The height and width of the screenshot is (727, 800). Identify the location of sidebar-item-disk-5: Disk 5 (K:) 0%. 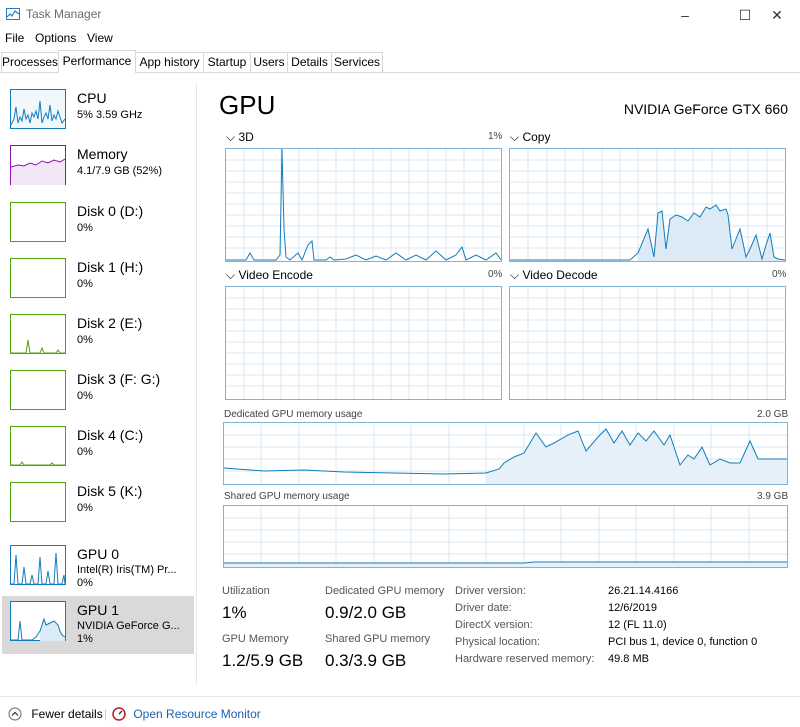
(98, 506).